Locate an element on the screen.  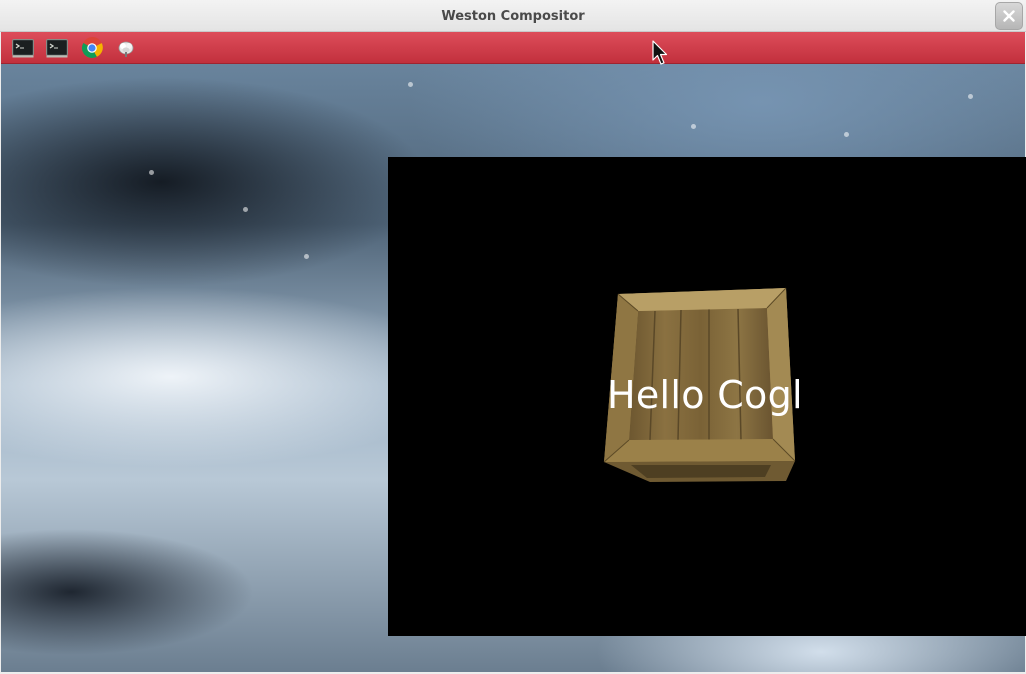
flower-icon is located at coordinates (126, 49).